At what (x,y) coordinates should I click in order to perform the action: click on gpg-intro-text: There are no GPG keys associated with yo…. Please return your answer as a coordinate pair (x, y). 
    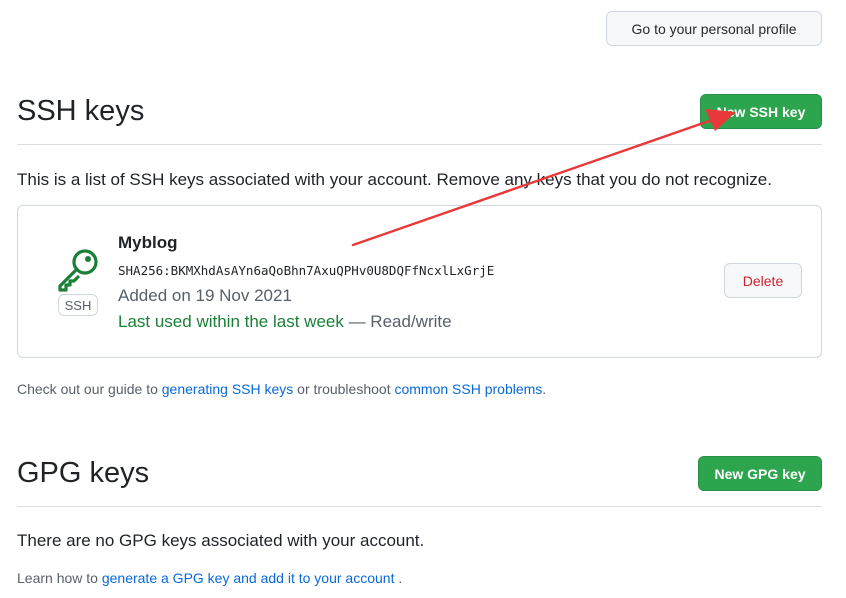
    Looking at the image, I should click on (221, 540).